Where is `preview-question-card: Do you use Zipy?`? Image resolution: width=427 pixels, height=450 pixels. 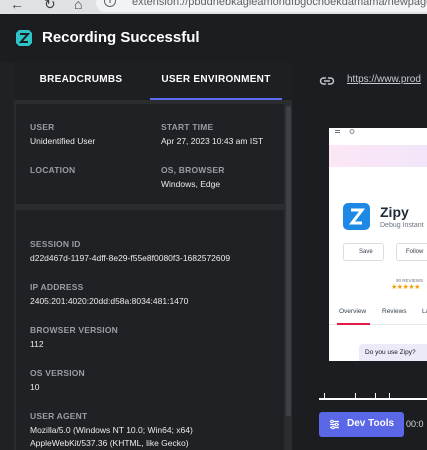
preview-question-card: Do you use Zipy? is located at coordinates (393, 352).